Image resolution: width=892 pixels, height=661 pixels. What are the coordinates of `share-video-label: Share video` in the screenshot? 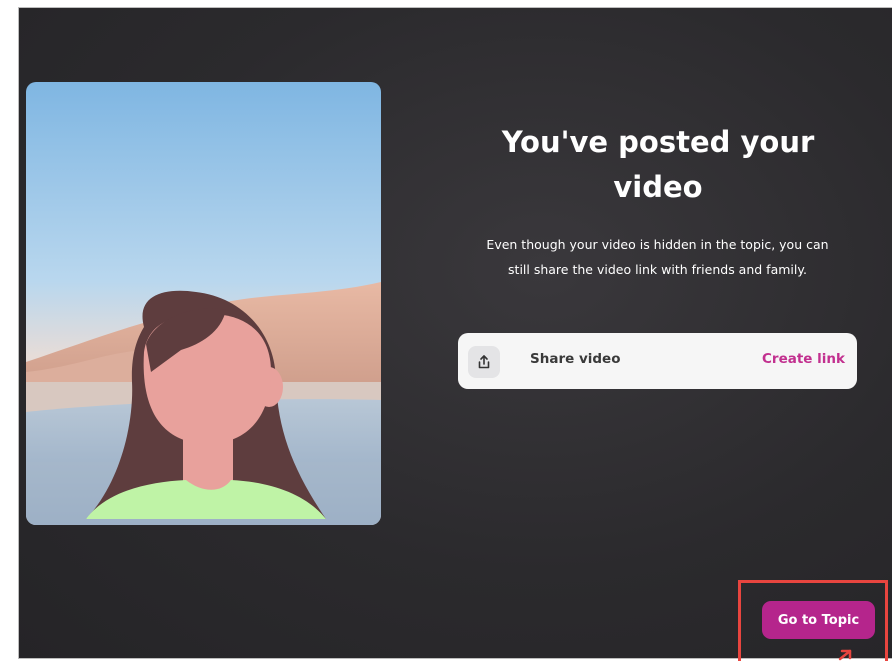 It's located at (575, 359).